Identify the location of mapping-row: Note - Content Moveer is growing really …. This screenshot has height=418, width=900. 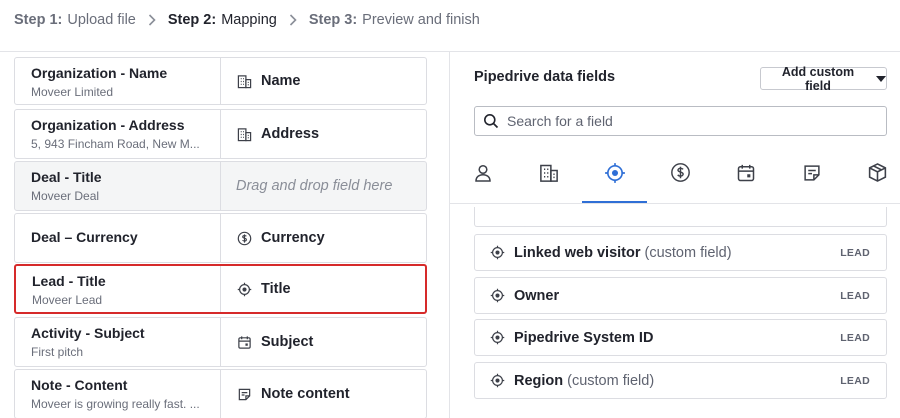
(220, 393).